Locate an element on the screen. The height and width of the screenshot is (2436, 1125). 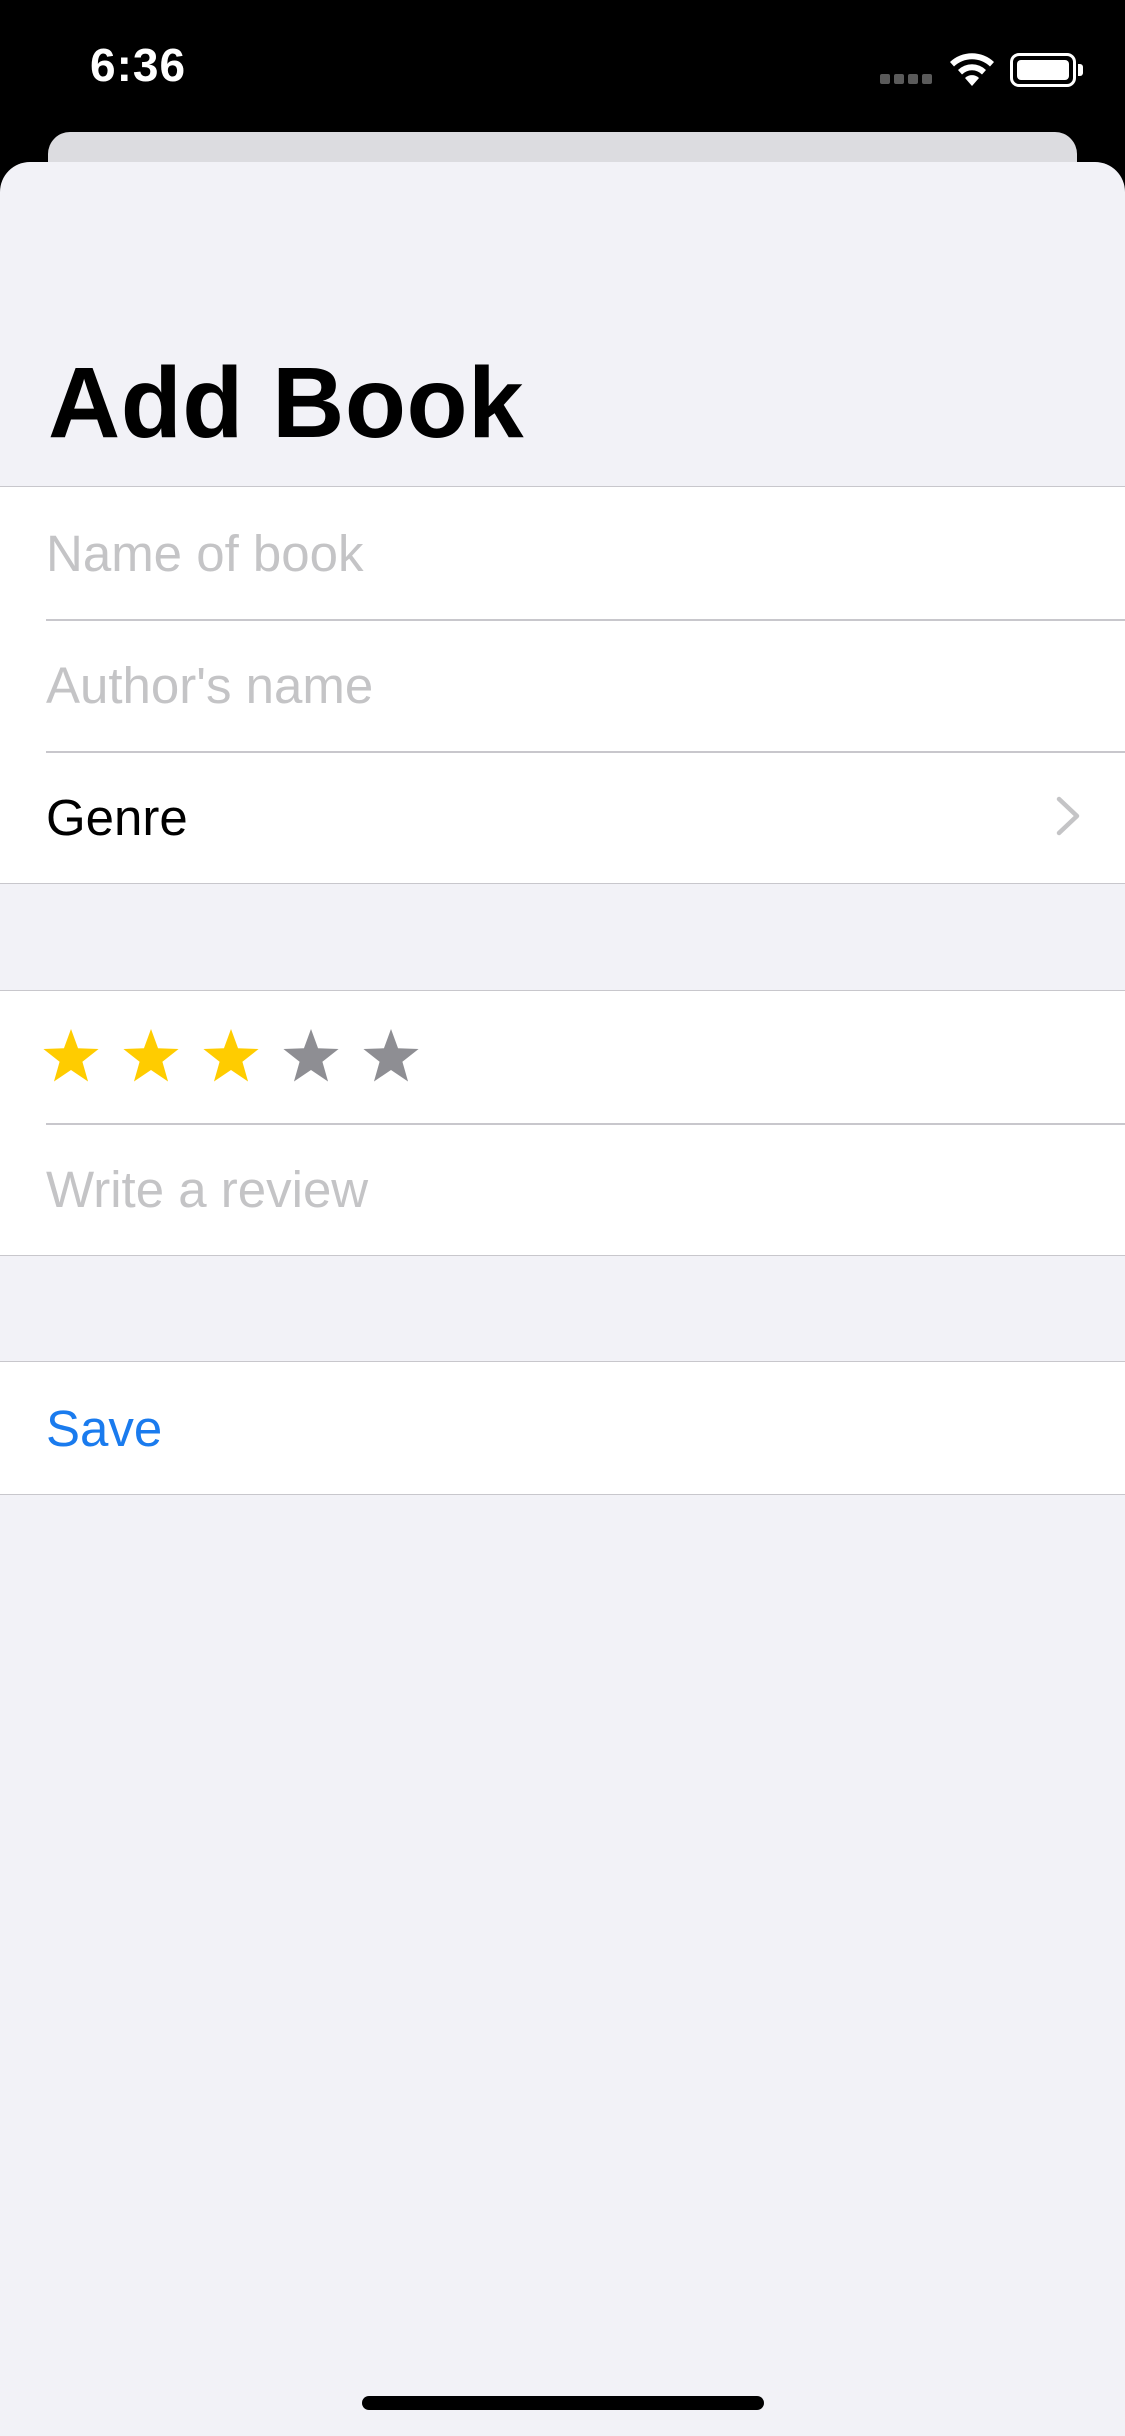
star-rating is located at coordinates (210, 1057).